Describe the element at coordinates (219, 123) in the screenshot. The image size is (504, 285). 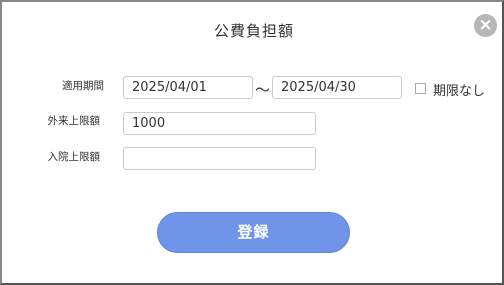
I see `outpatient-limit-input` at that location.